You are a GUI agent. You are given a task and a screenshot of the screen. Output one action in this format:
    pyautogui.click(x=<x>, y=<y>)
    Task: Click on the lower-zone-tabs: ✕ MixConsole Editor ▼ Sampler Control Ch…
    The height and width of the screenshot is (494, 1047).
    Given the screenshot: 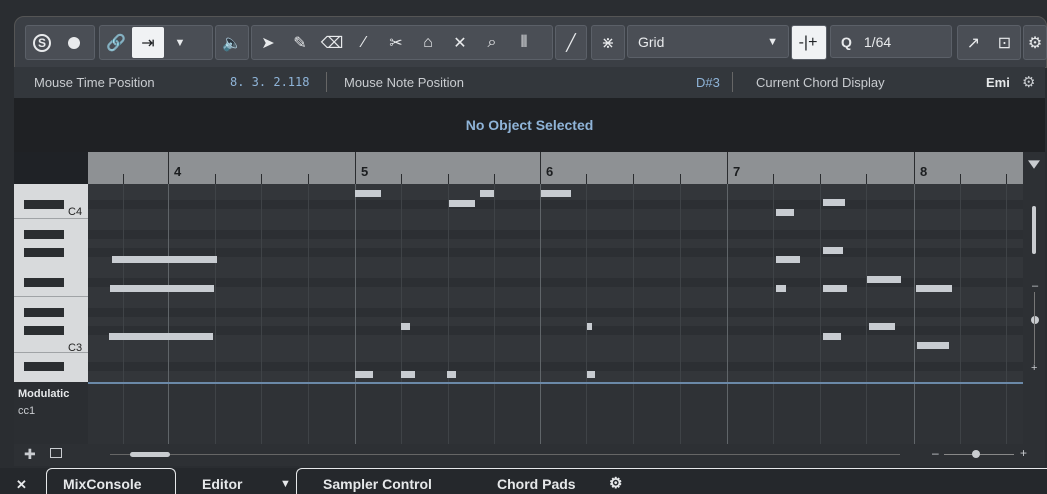 What is the action you would take?
    pyautogui.click(x=523, y=481)
    